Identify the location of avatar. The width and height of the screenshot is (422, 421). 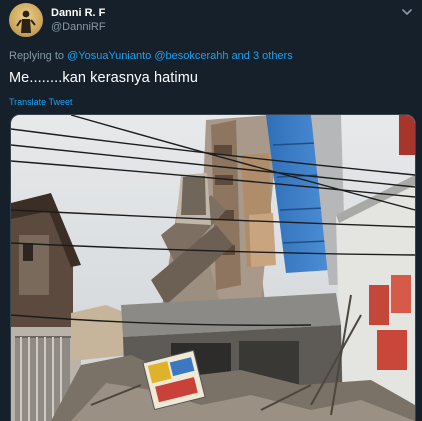
(26, 20).